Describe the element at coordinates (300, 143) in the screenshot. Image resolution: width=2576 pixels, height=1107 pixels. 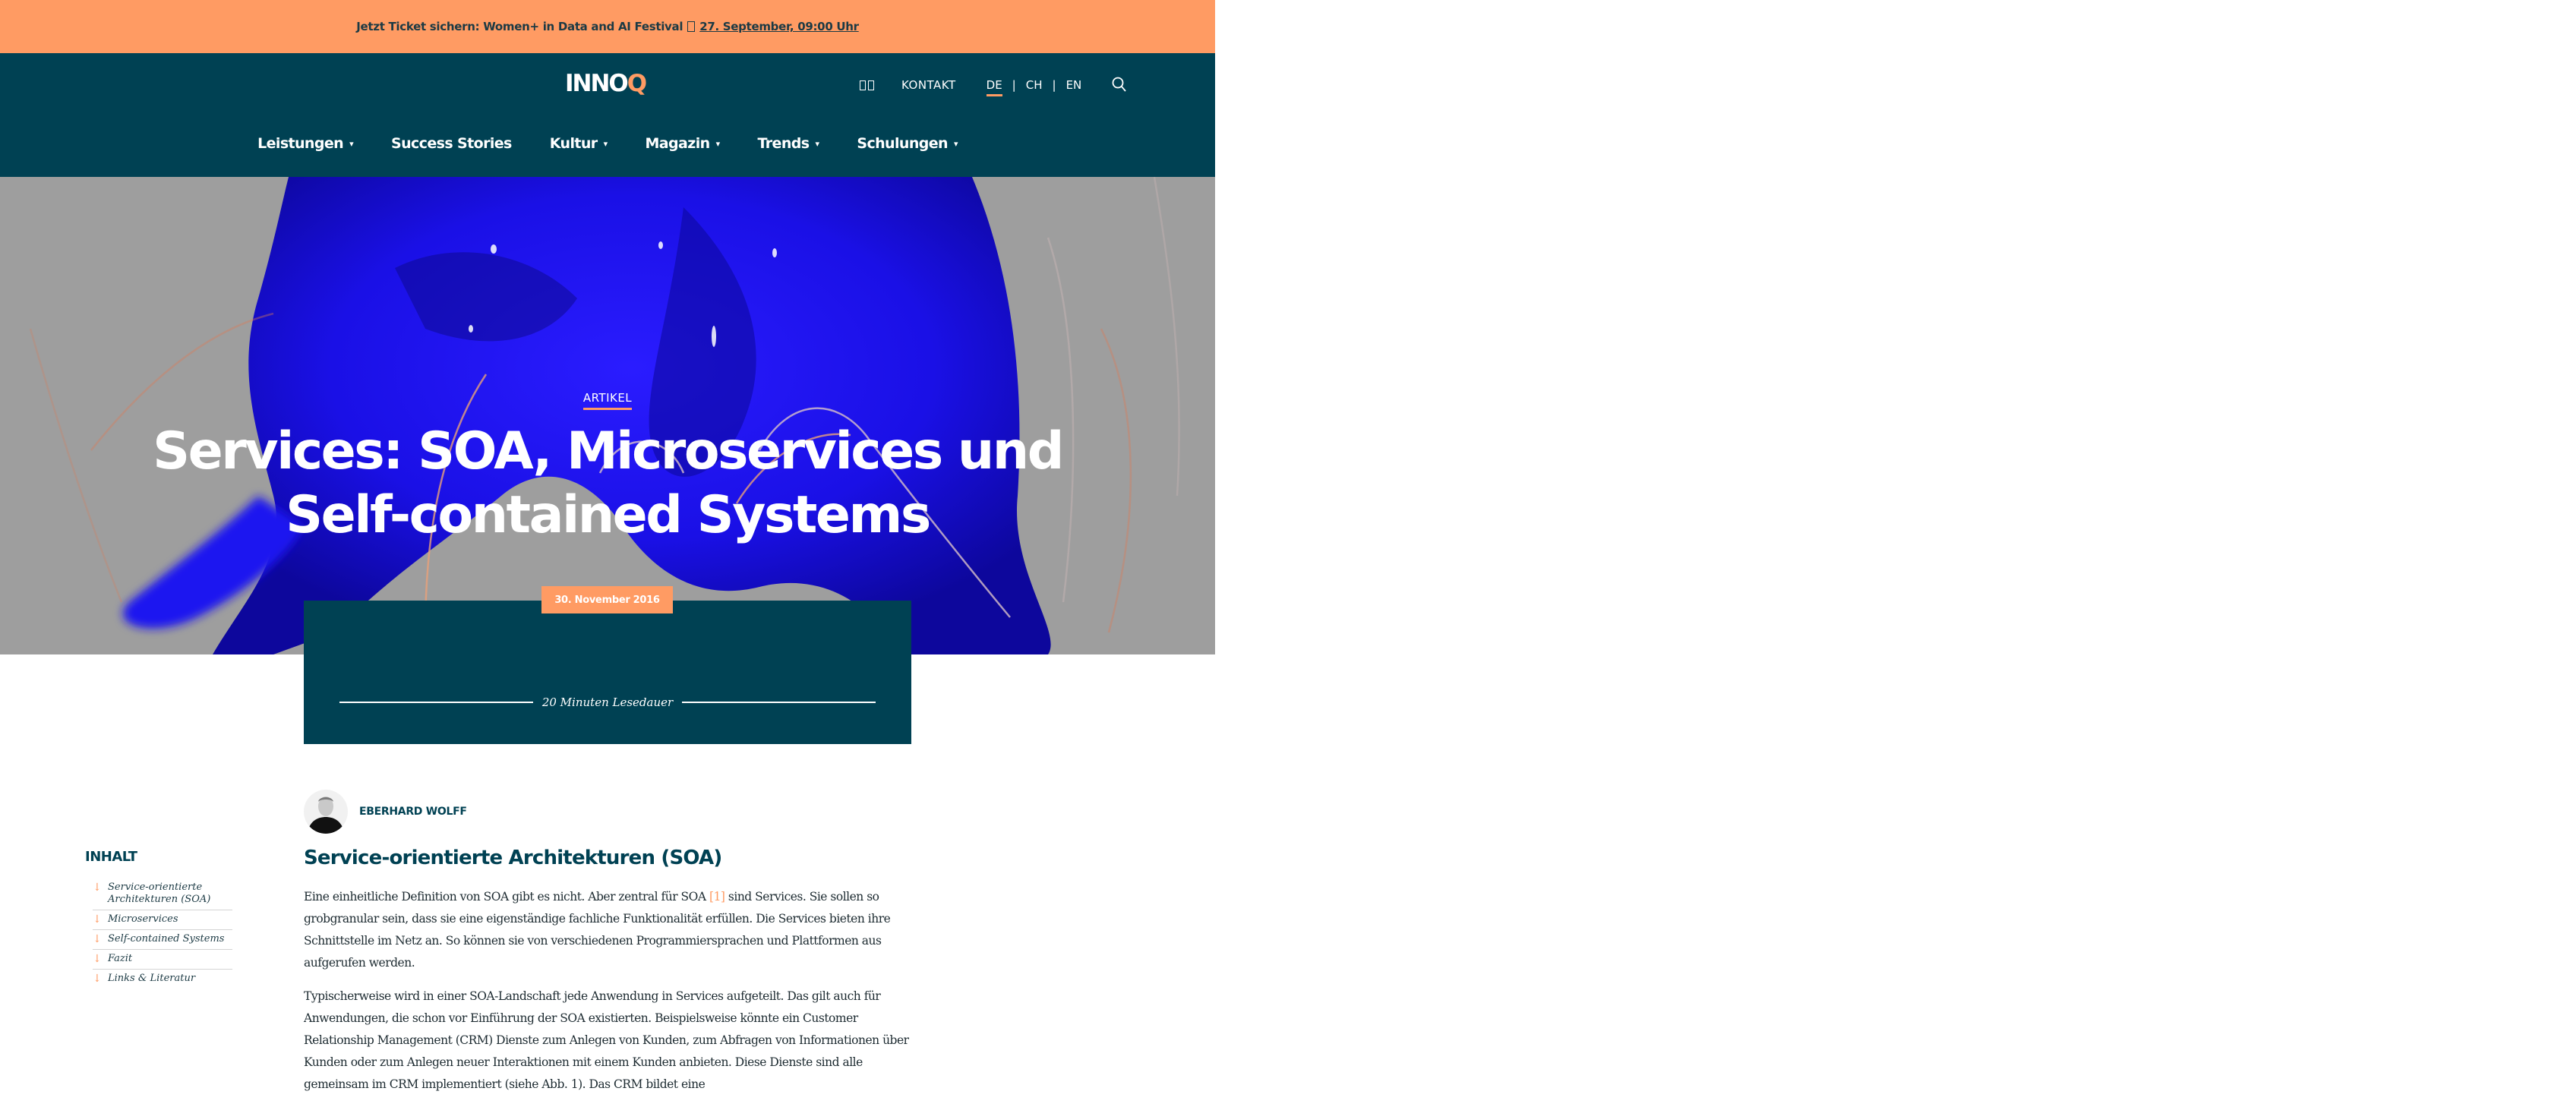
I see `nav-label: Leistungen` at that location.